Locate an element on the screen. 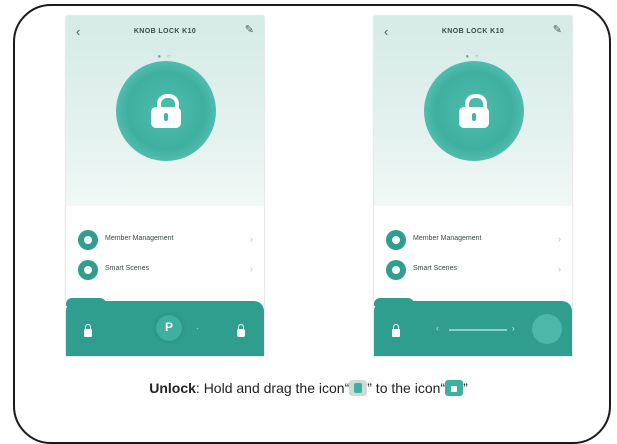  track-chevron-right: › is located at coordinates (513, 328).